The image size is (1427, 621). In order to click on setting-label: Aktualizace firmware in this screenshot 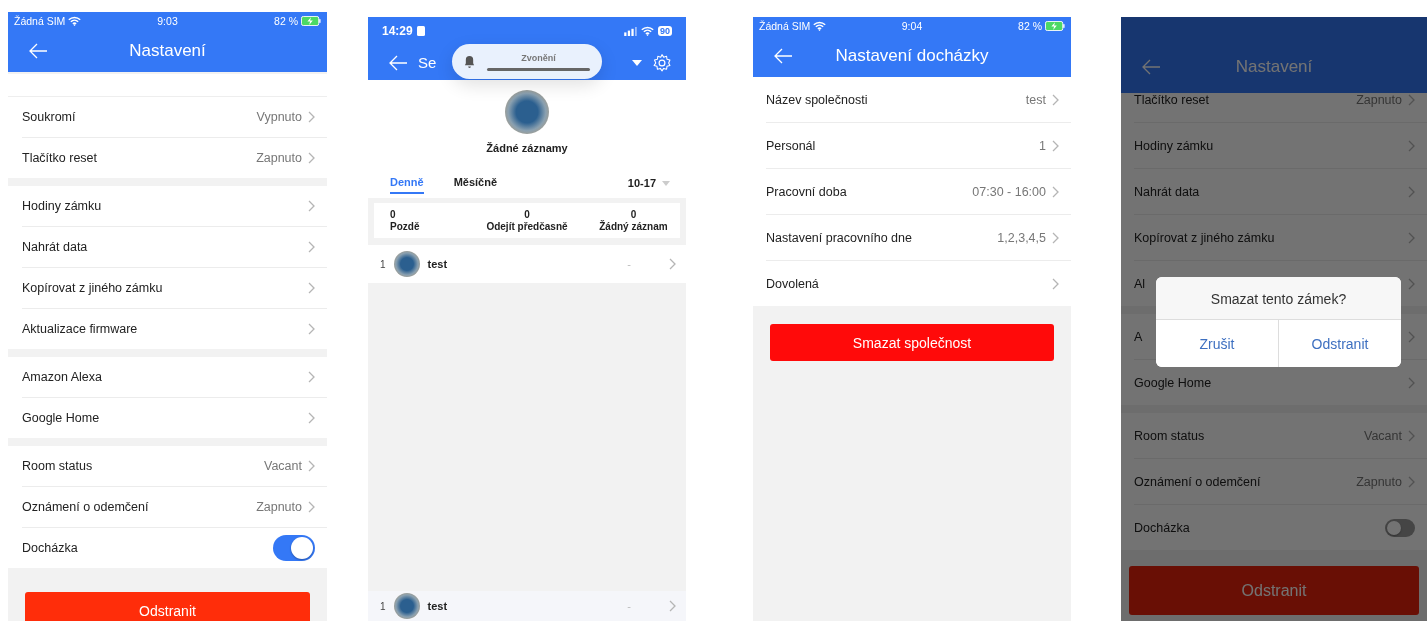, I will do `click(80, 329)`.